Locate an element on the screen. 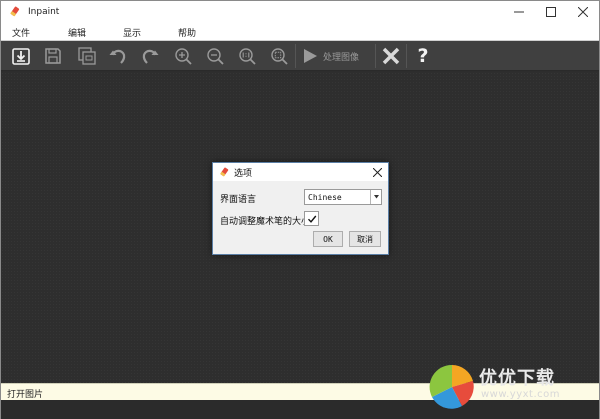  options-dialog: 选项 界面语言 Chinese 自动调整魔术笔的大小 OK 取消 is located at coordinates (300, 208).